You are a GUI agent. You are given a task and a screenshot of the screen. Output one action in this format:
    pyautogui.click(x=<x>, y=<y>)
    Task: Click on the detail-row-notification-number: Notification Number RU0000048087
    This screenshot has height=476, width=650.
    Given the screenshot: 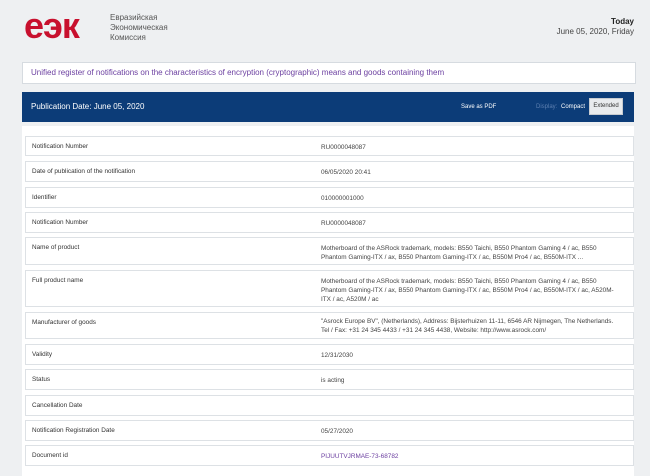 What is the action you would take?
    pyautogui.click(x=329, y=146)
    